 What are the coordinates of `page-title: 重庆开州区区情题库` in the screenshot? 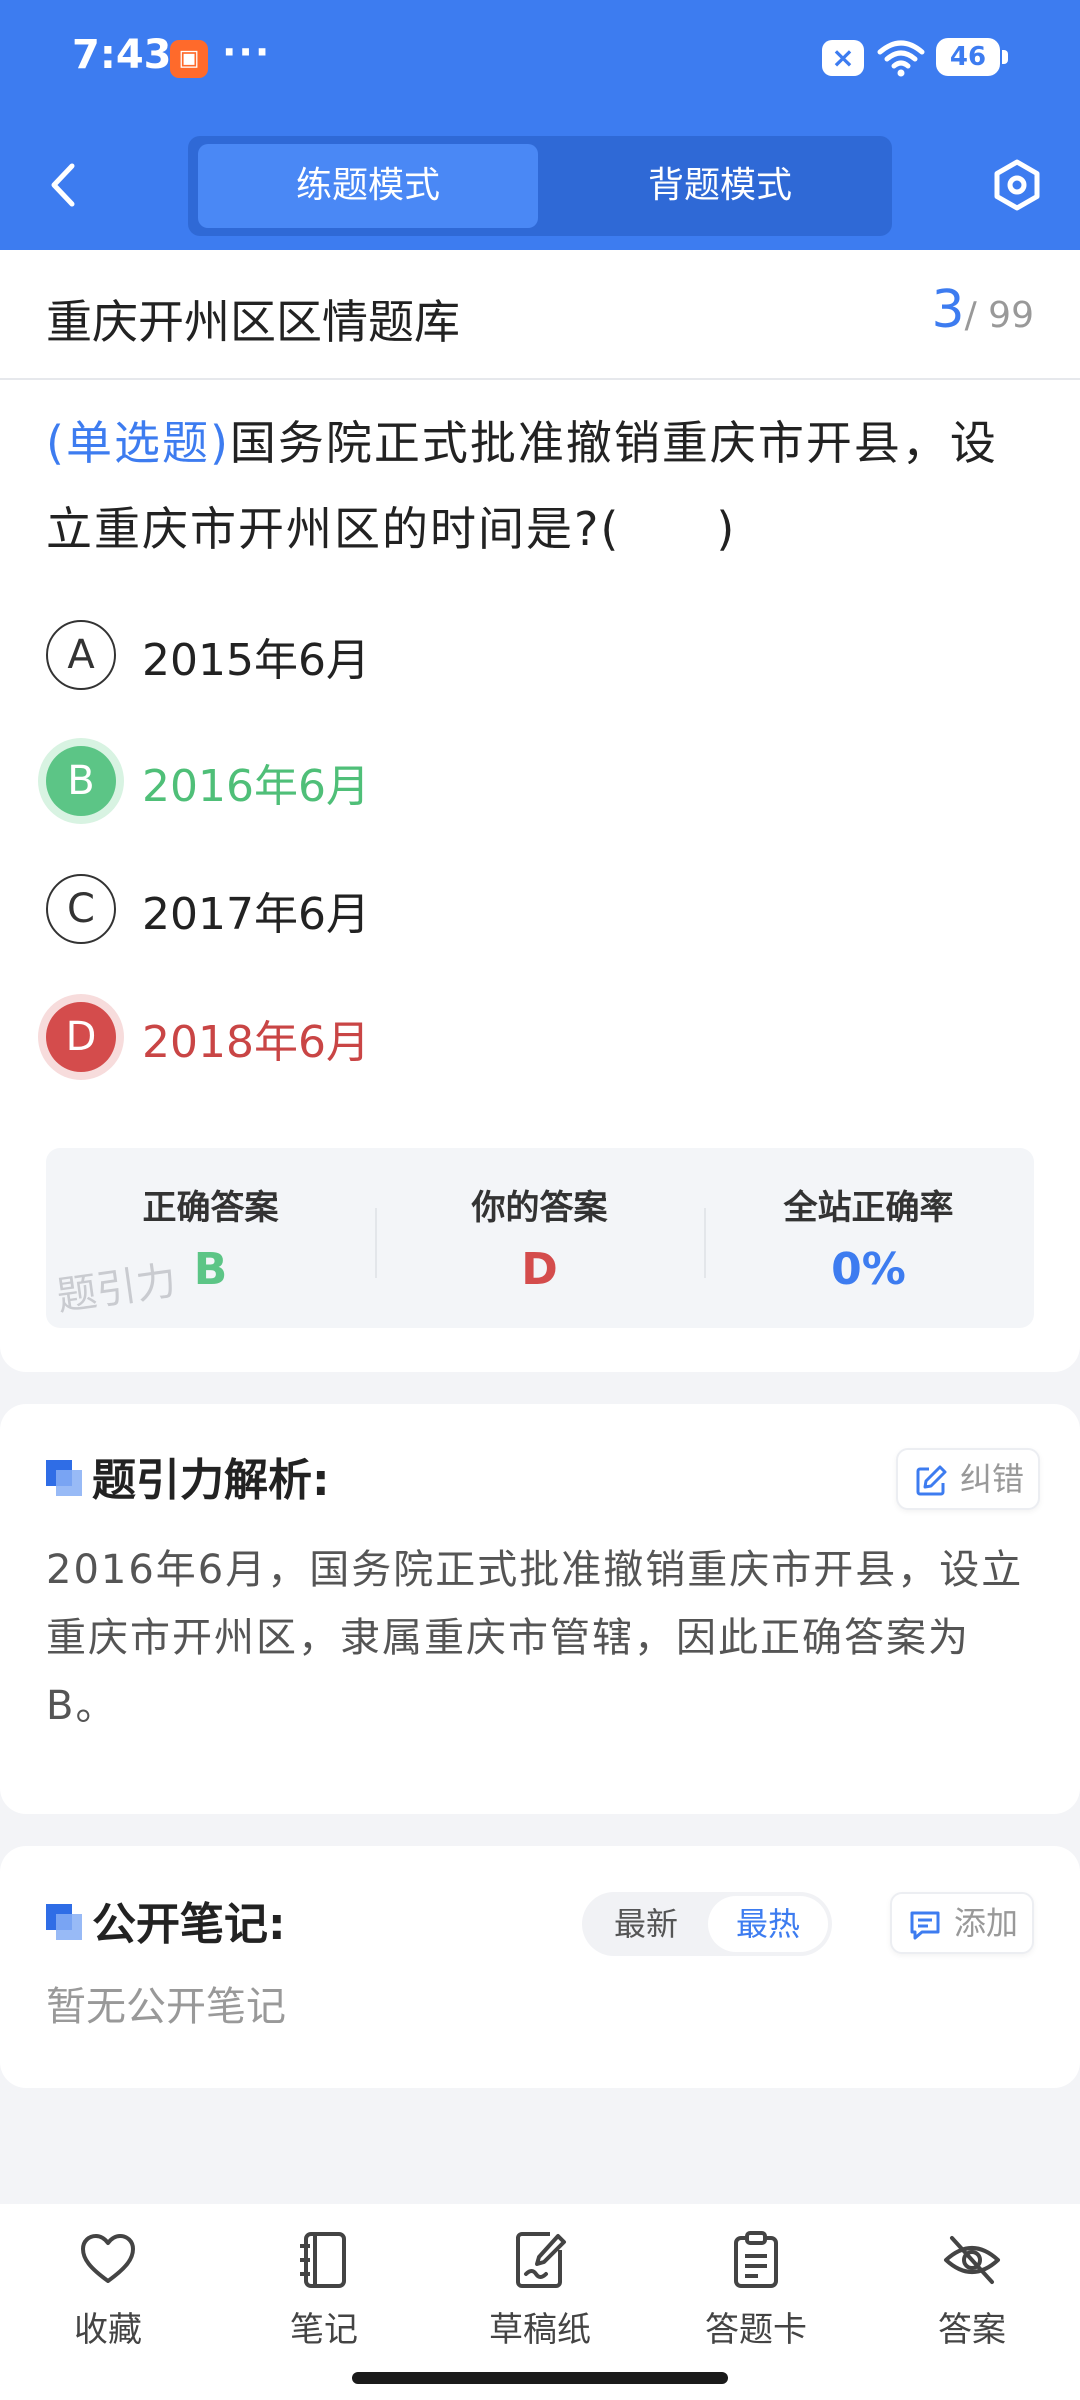 It's located at (253, 322).